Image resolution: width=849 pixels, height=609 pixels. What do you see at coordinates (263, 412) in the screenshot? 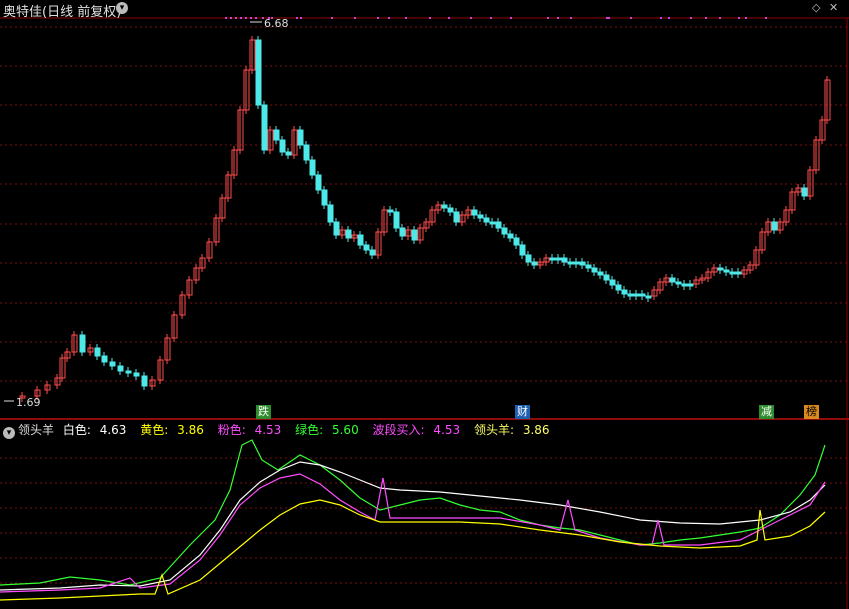
I see `marker-die: 跌` at bounding box center [263, 412].